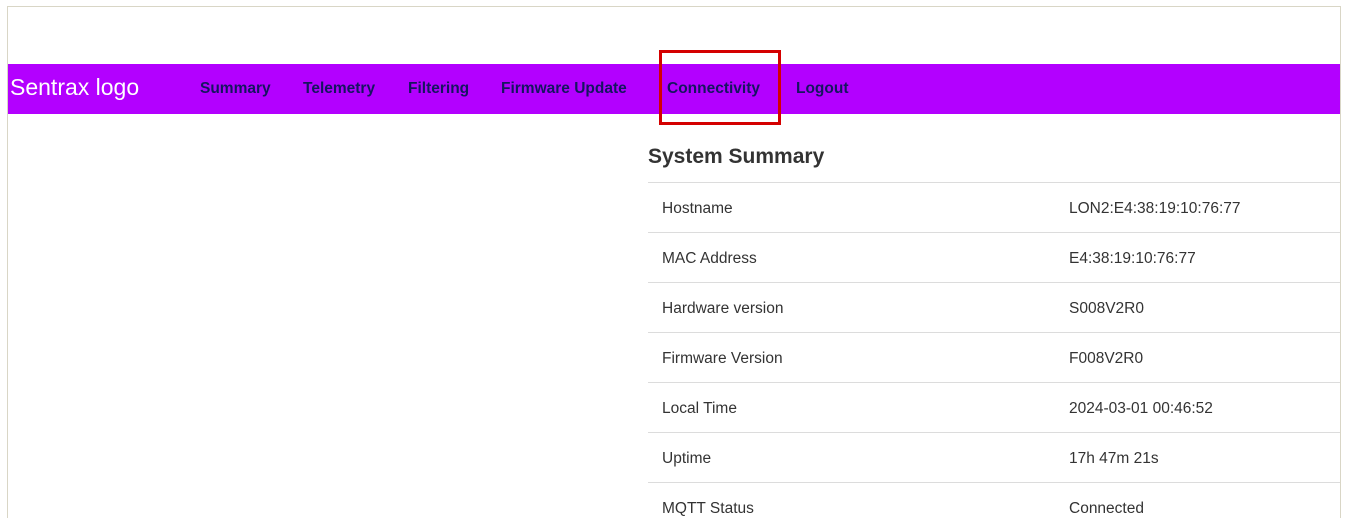 The width and height of the screenshot is (1349, 532). What do you see at coordinates (994, 407) in the screenshot?
I see `table-row: Local Time 2024-03-01 00:46:52` at bounding box center [994, 407].